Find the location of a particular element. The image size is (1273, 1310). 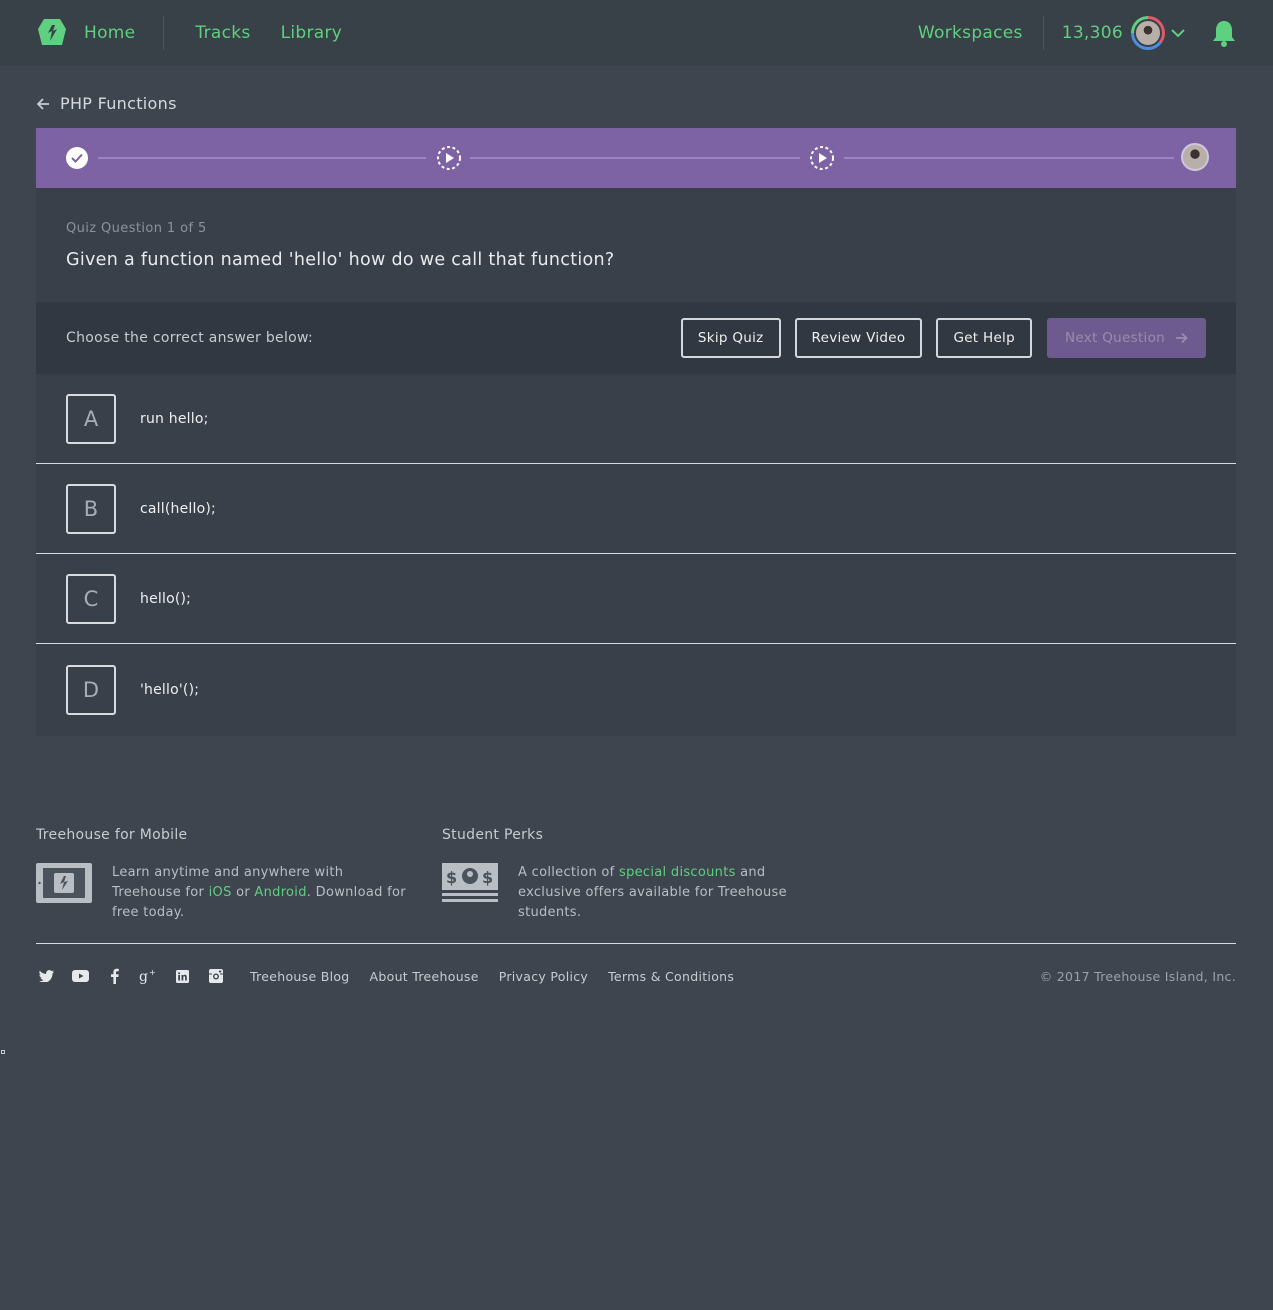

next-question-button: Next Question is located at coordinates (1126, 338).